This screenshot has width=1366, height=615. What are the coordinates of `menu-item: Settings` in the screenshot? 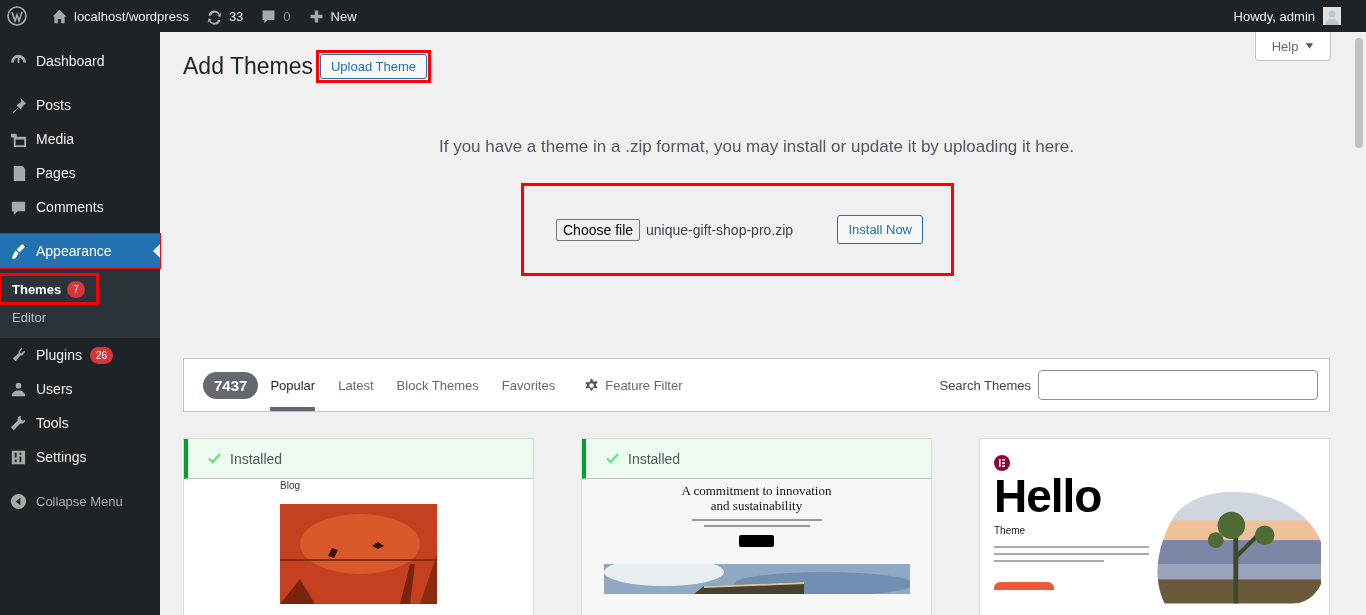 It's located at (80, 457).